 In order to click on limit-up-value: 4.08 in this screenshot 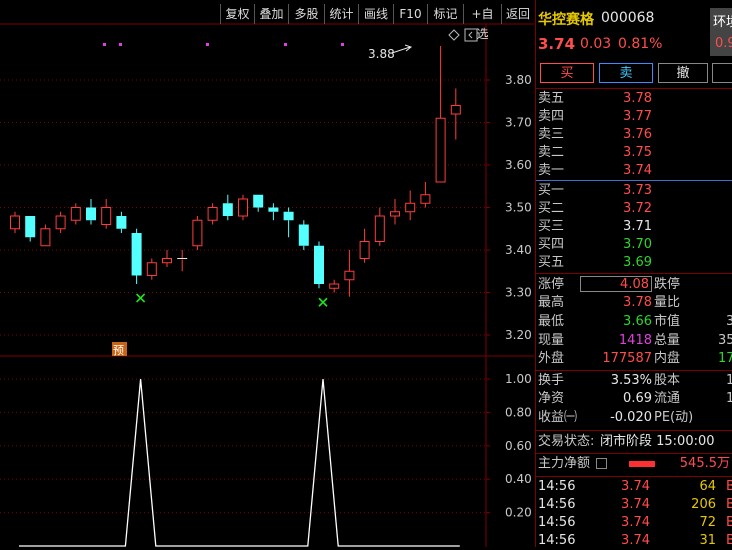, I will do `click(616, 284)`.